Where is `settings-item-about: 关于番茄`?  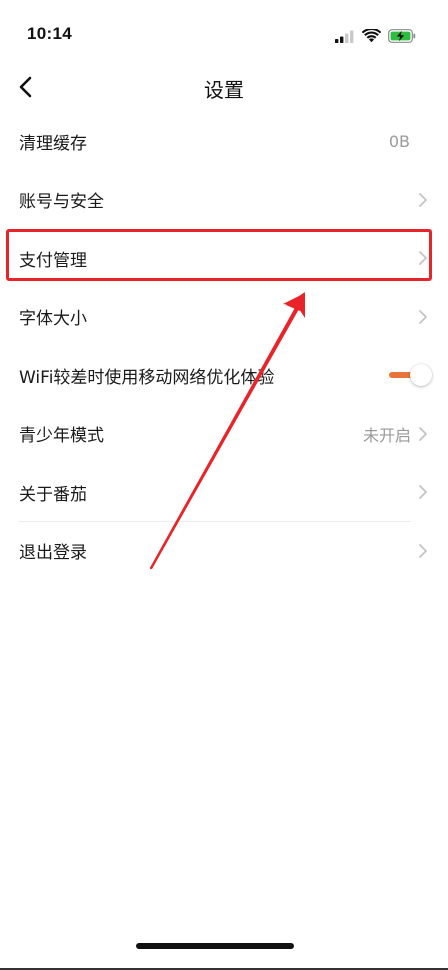
settings-item-about: 关于番茄 is located at coordinates (224, 492).